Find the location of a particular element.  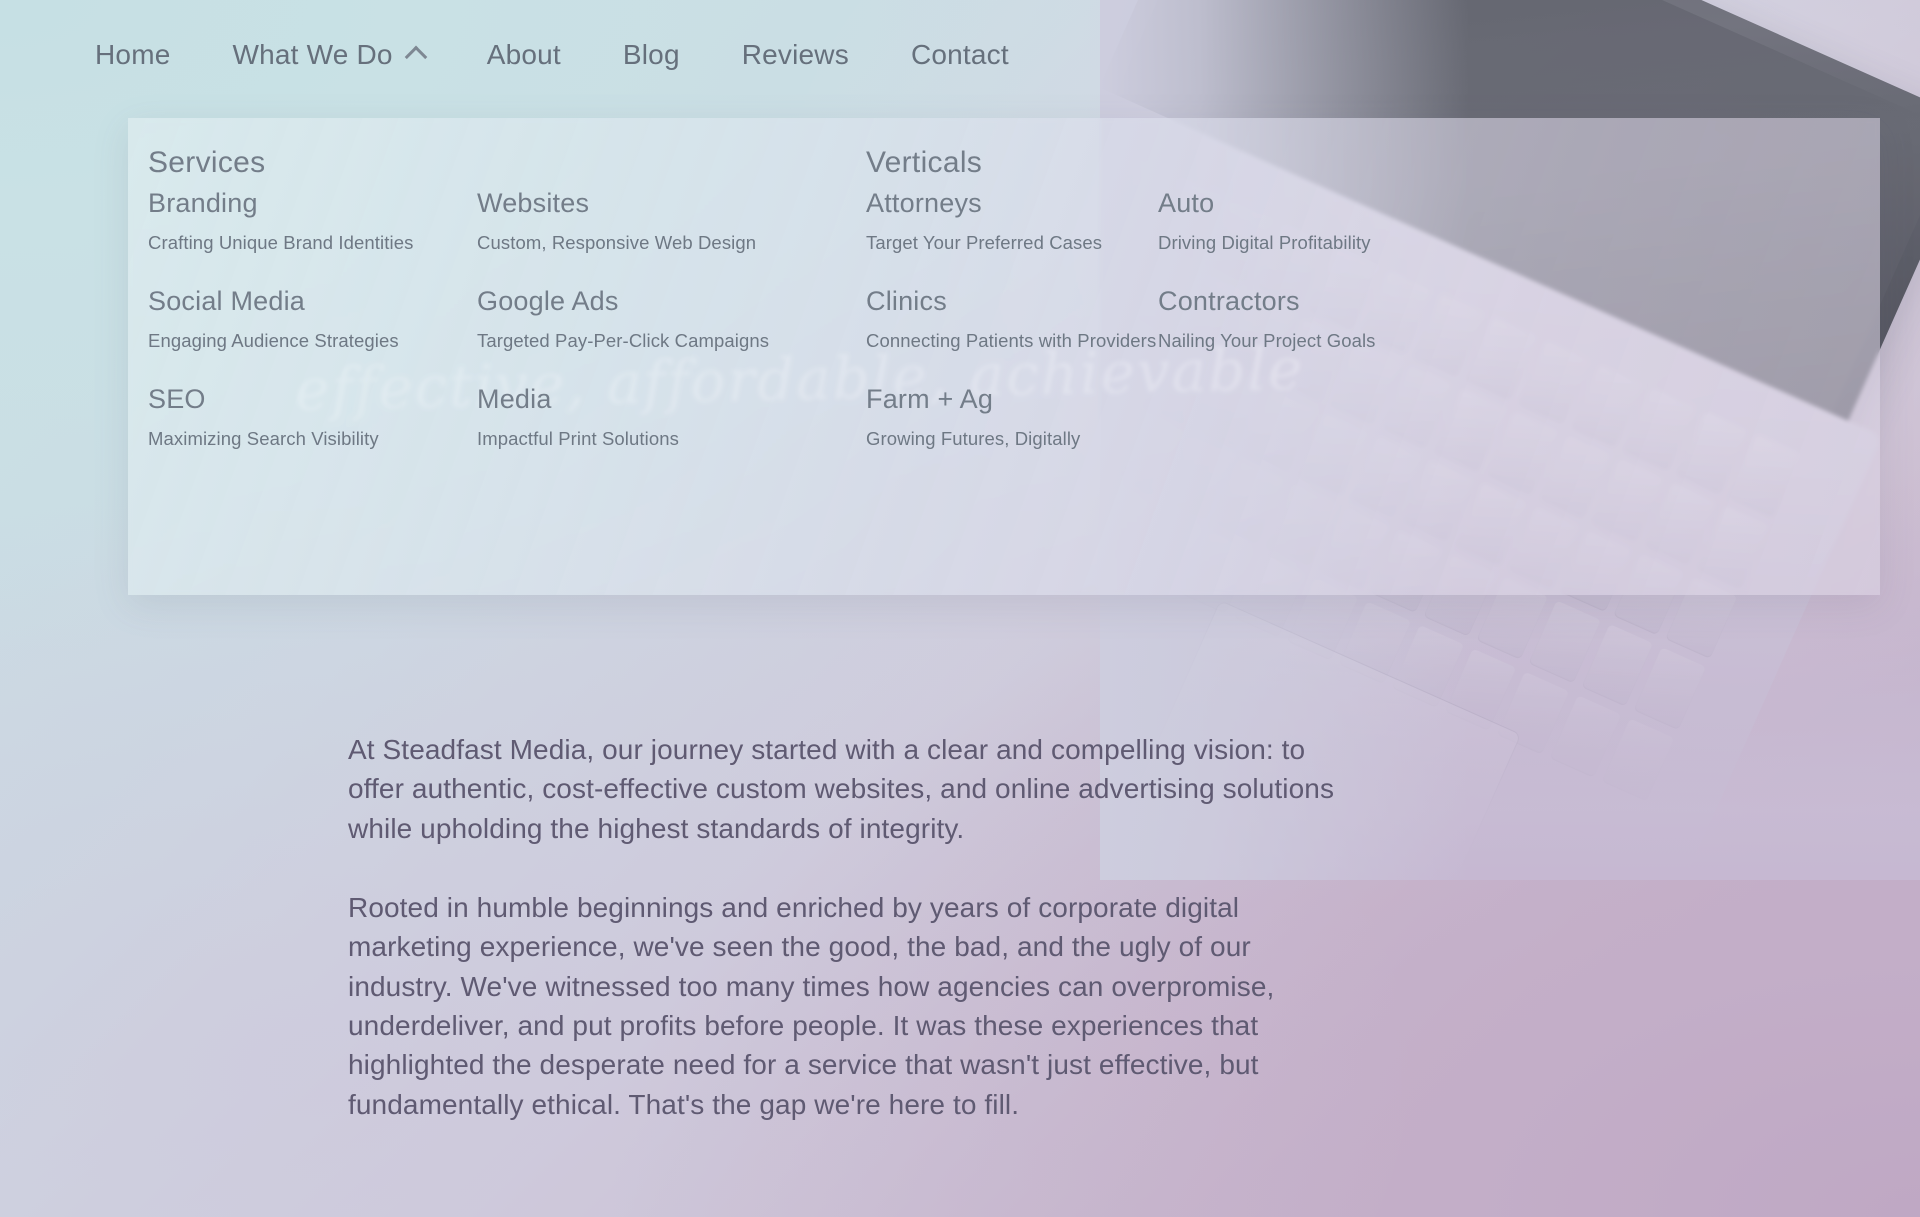

menu-item-websites: Websites Custom, Responsive Web Design is located at coordinates (616, 221).